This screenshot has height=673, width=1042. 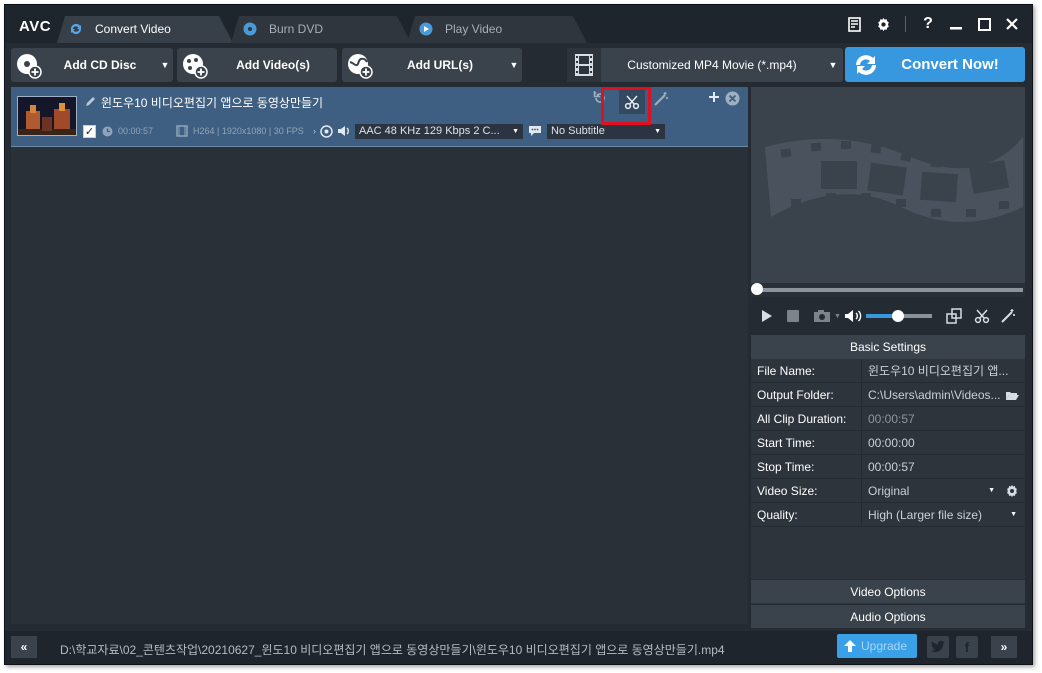 What do you see at coordinates (535, 131) in the screenshot?
I see `subtitle-bubble-icon` at bounding box center [535, 131].